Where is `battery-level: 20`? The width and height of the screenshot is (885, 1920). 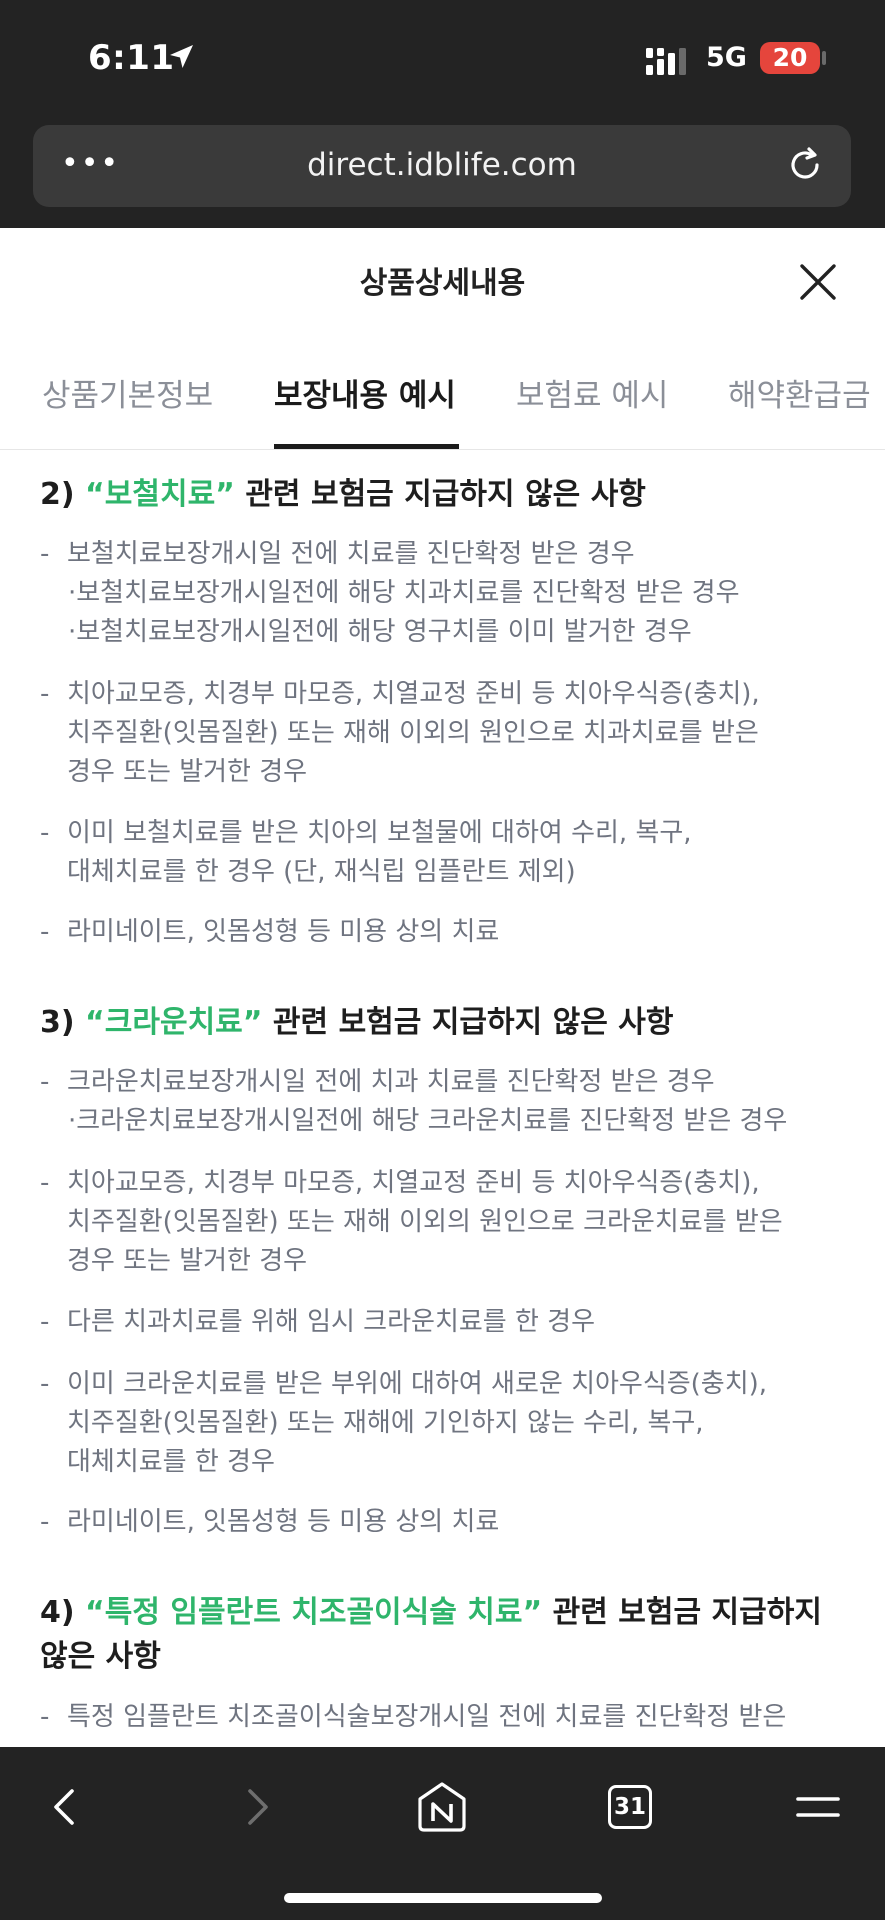
battery-level: 20 is located at coordinates (790, 58).